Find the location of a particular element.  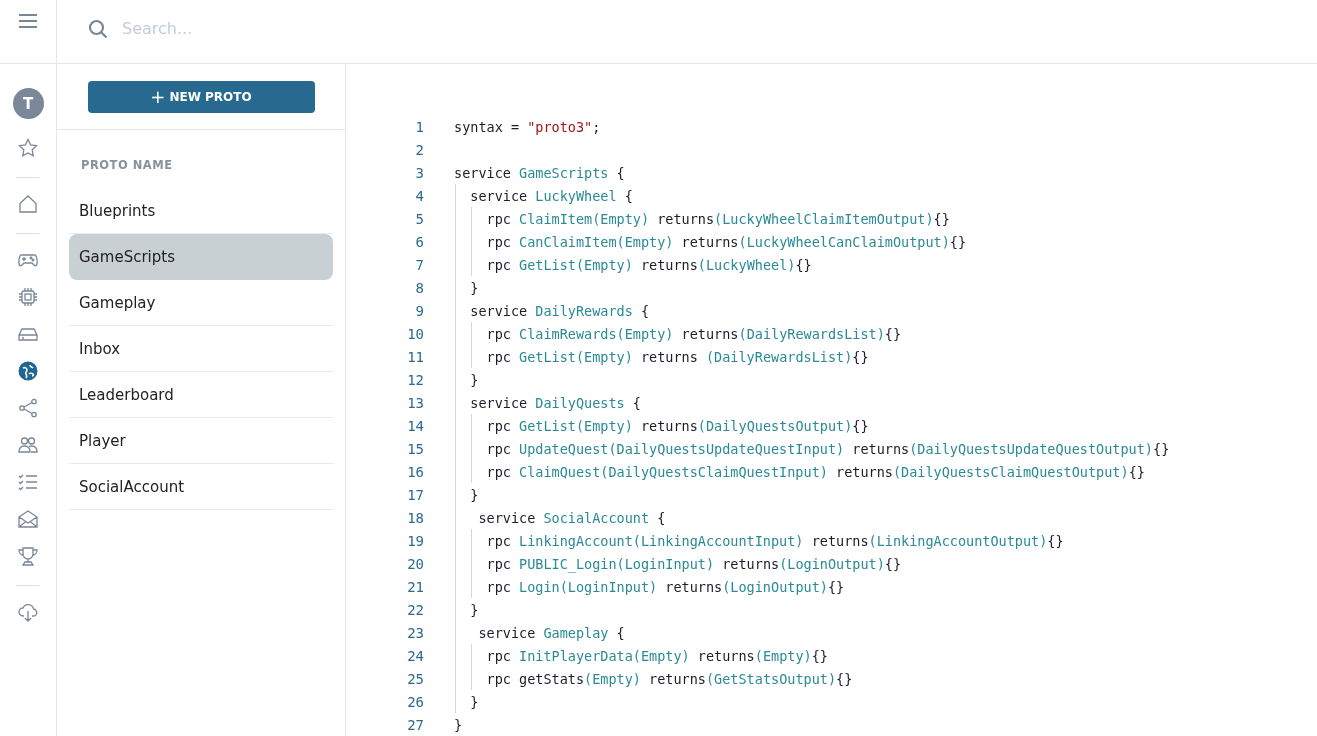

line-number: 12 is located at coordinates (415, 379).